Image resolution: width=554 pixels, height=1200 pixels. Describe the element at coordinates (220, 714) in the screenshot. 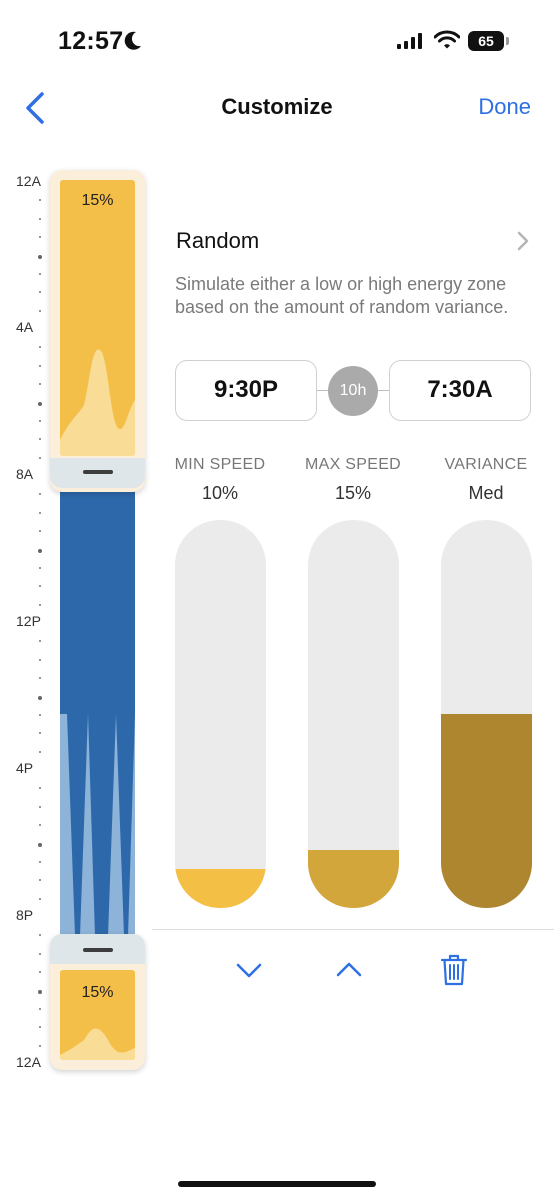

I see `min-speed-slider` at that location.